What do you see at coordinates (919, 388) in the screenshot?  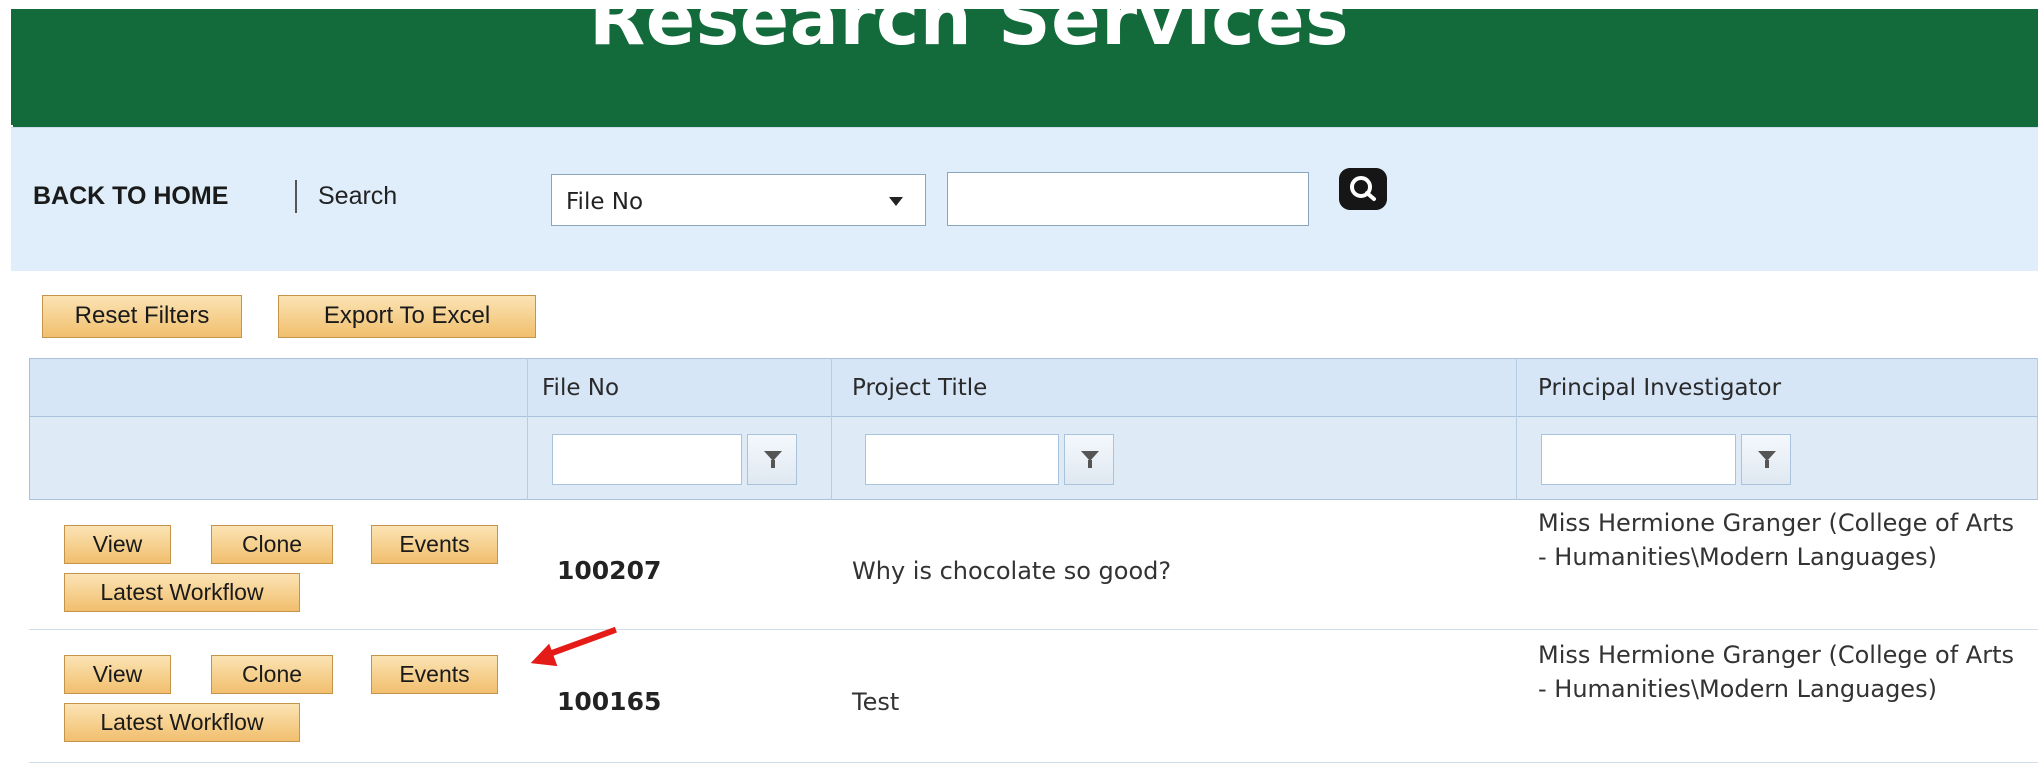 I see `column-header-project-title: Project Title` at bounding box center [919, 388].